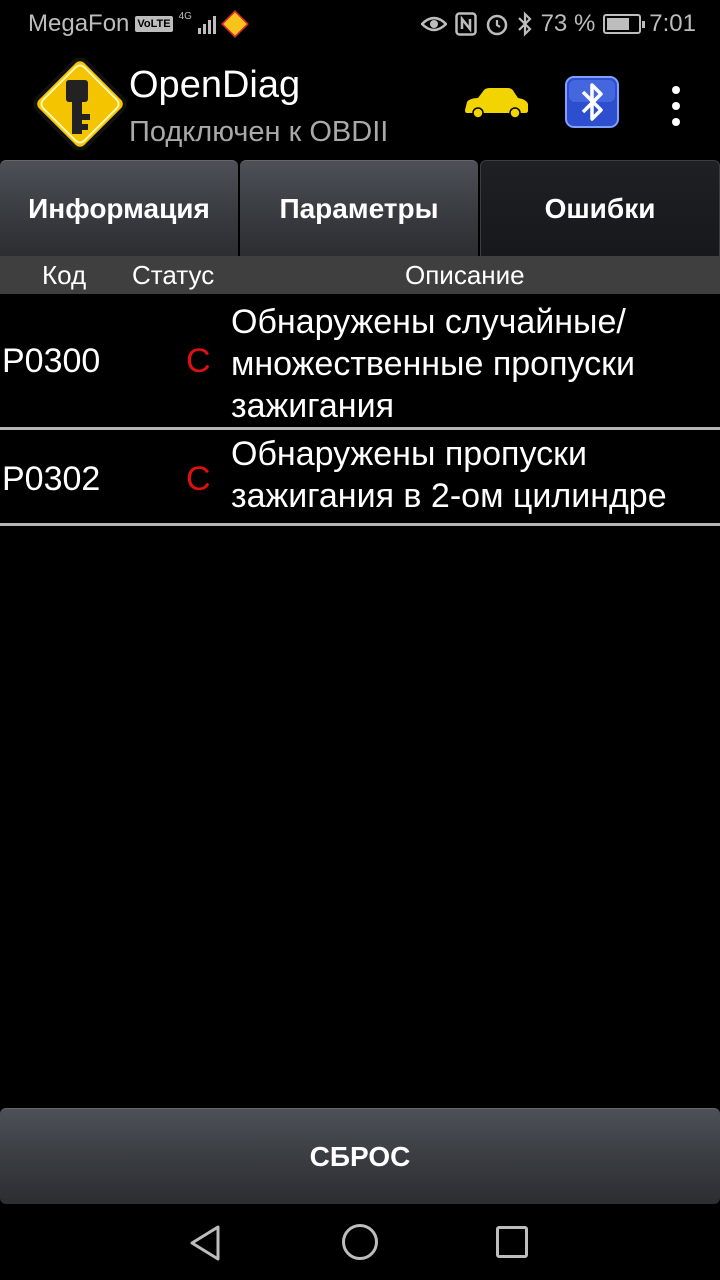 This screenshot has width=720, height=1280. Describe the element at coordinates (465, 275) in the screenshot. I see `column-header-description: Описание` at that location.